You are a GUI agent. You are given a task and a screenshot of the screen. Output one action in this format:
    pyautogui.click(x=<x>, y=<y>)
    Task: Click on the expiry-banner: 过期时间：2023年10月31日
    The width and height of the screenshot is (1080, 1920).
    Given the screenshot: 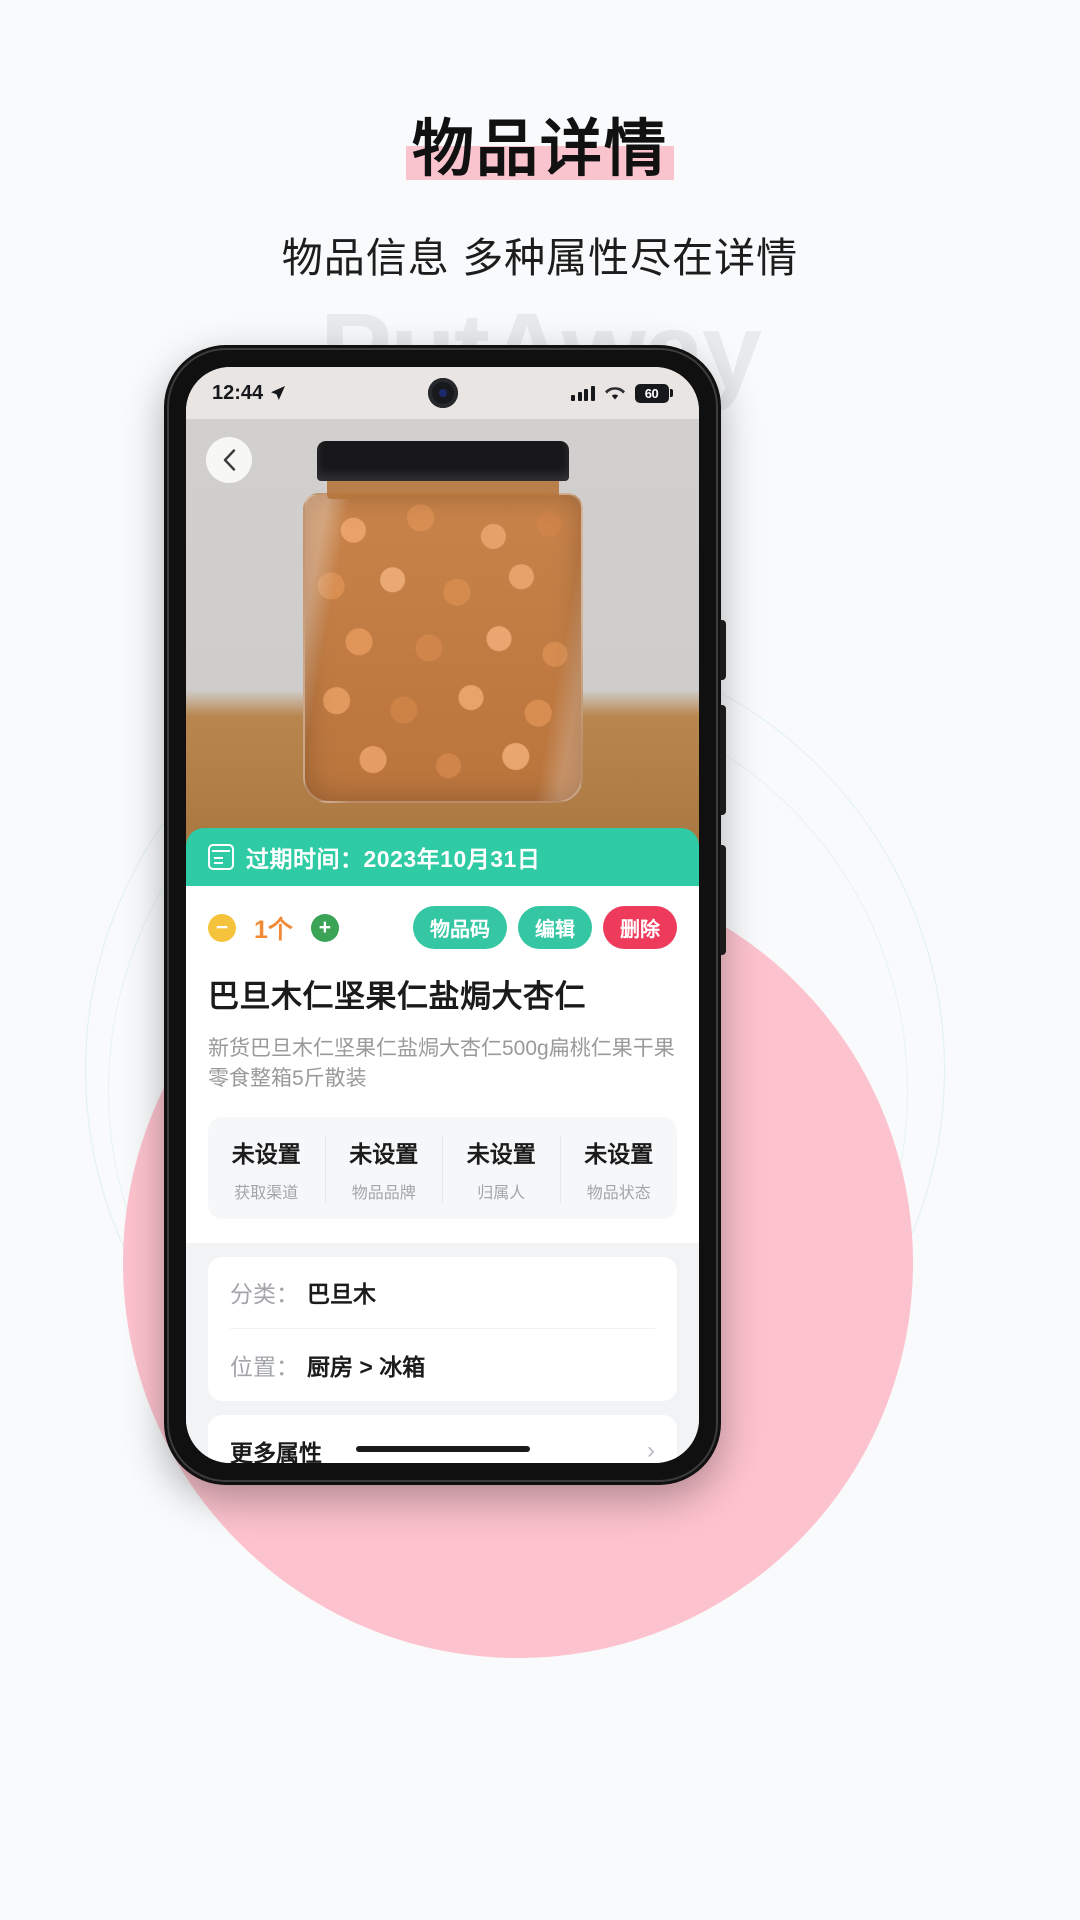 What is the action you would take?
    pyautogui.click(x=442, y=857)
    